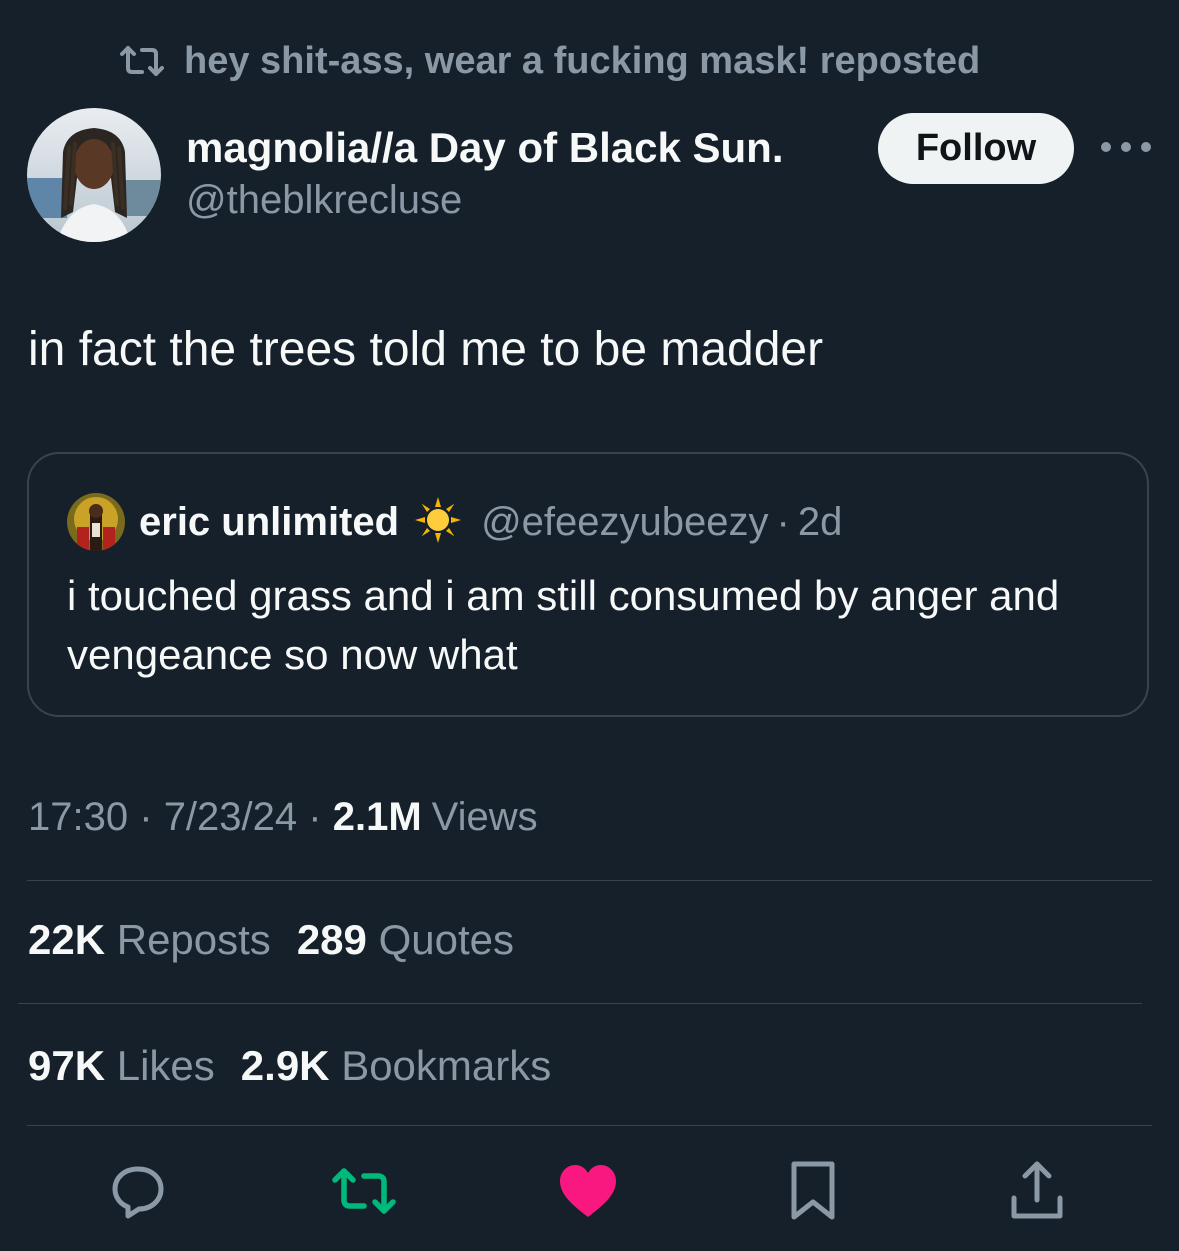  I want to click on quoted-handle: @efeezyubeezy, so click(624, 522).